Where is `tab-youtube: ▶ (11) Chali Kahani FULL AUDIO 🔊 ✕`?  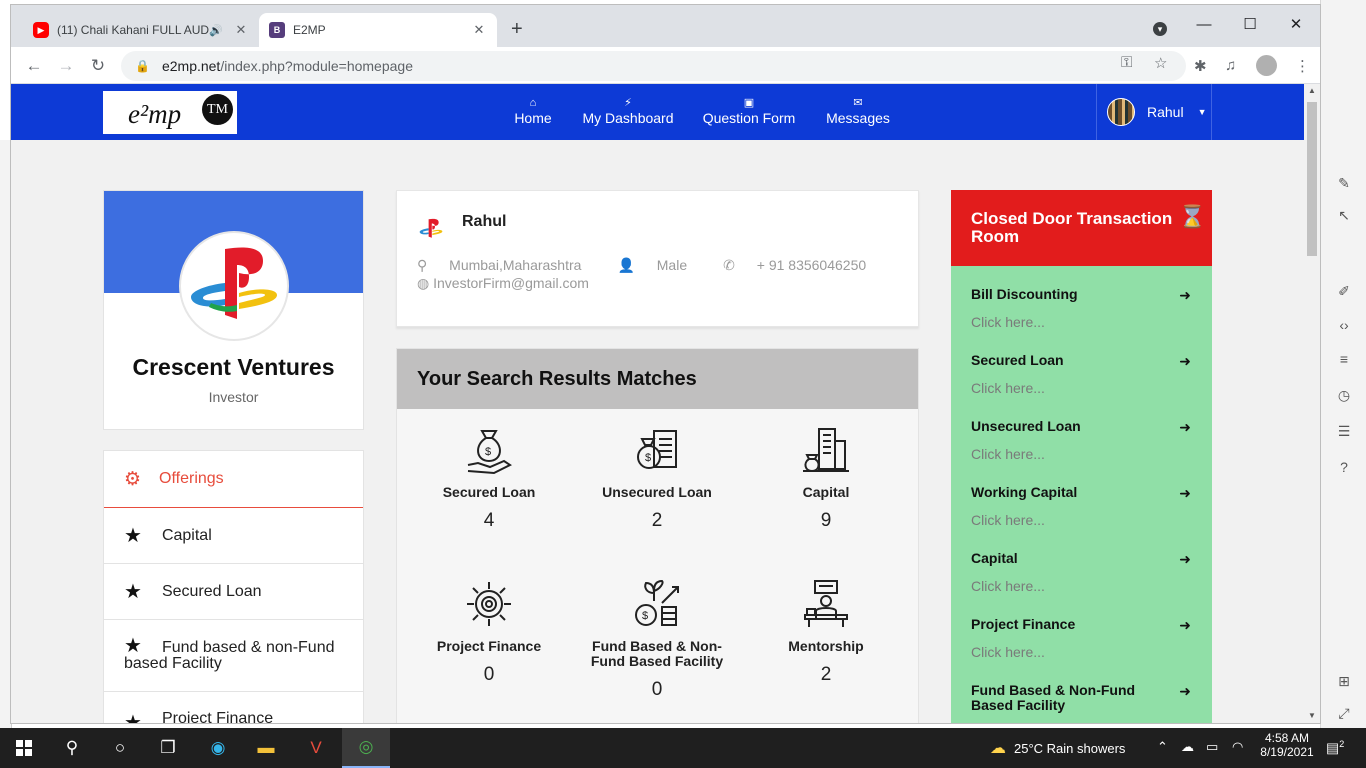
tab-youtube: ▶ (11) Chali Kahani FULL AUDIO 🔊 ✕ is located at coordinates (141, 30).